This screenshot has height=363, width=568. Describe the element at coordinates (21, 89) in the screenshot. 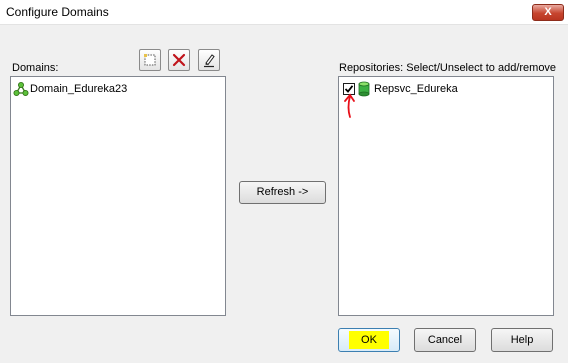

I see `domain-network-icon` at that location.